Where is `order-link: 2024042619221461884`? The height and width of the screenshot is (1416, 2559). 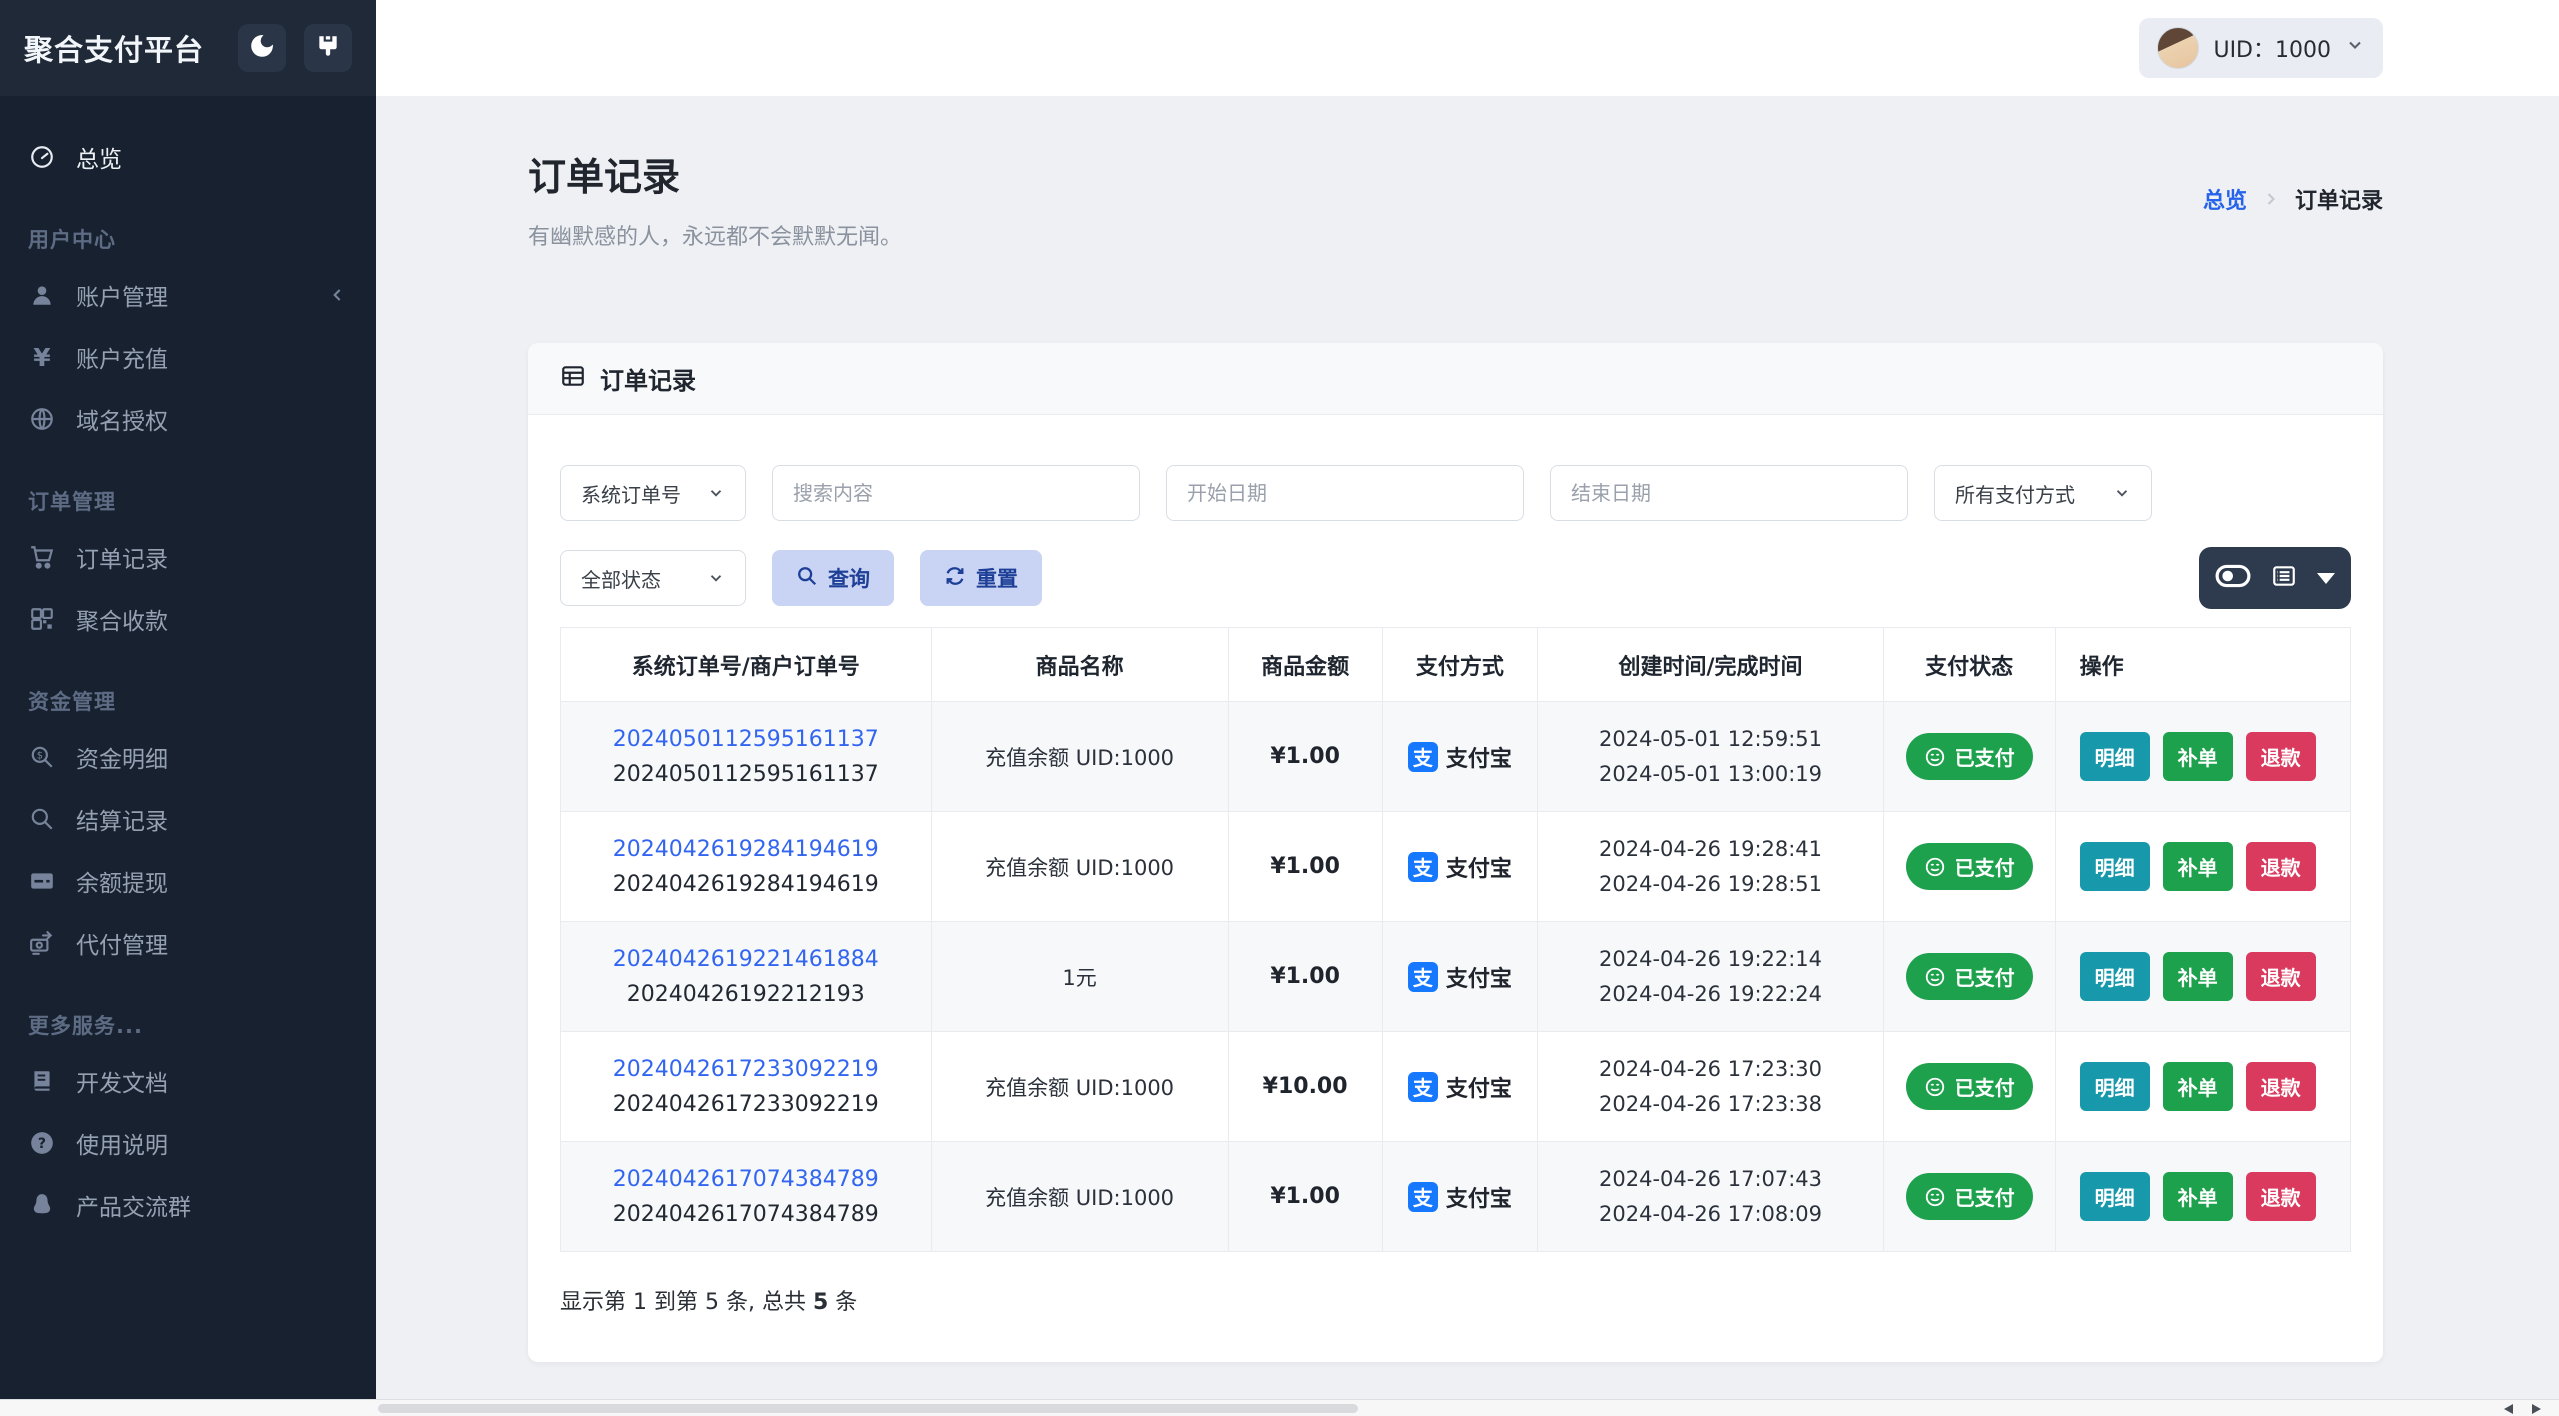 order-link: 2024042619221461884 is located at coordinates (746, 959).